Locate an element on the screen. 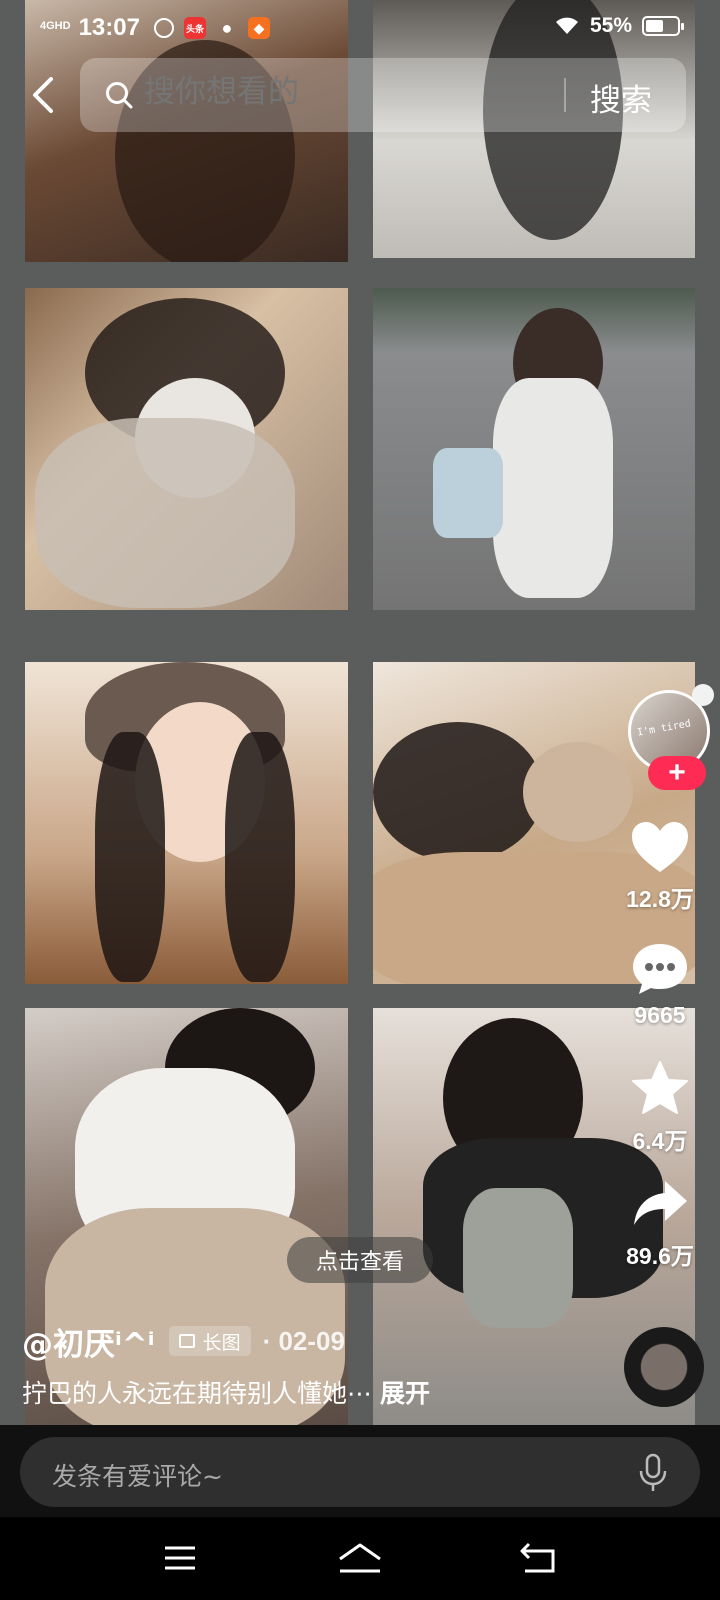 Image resolution: width=720 pixels, height=1600 pixels. search-box: 搜索 is located at coordinates (383, 95).